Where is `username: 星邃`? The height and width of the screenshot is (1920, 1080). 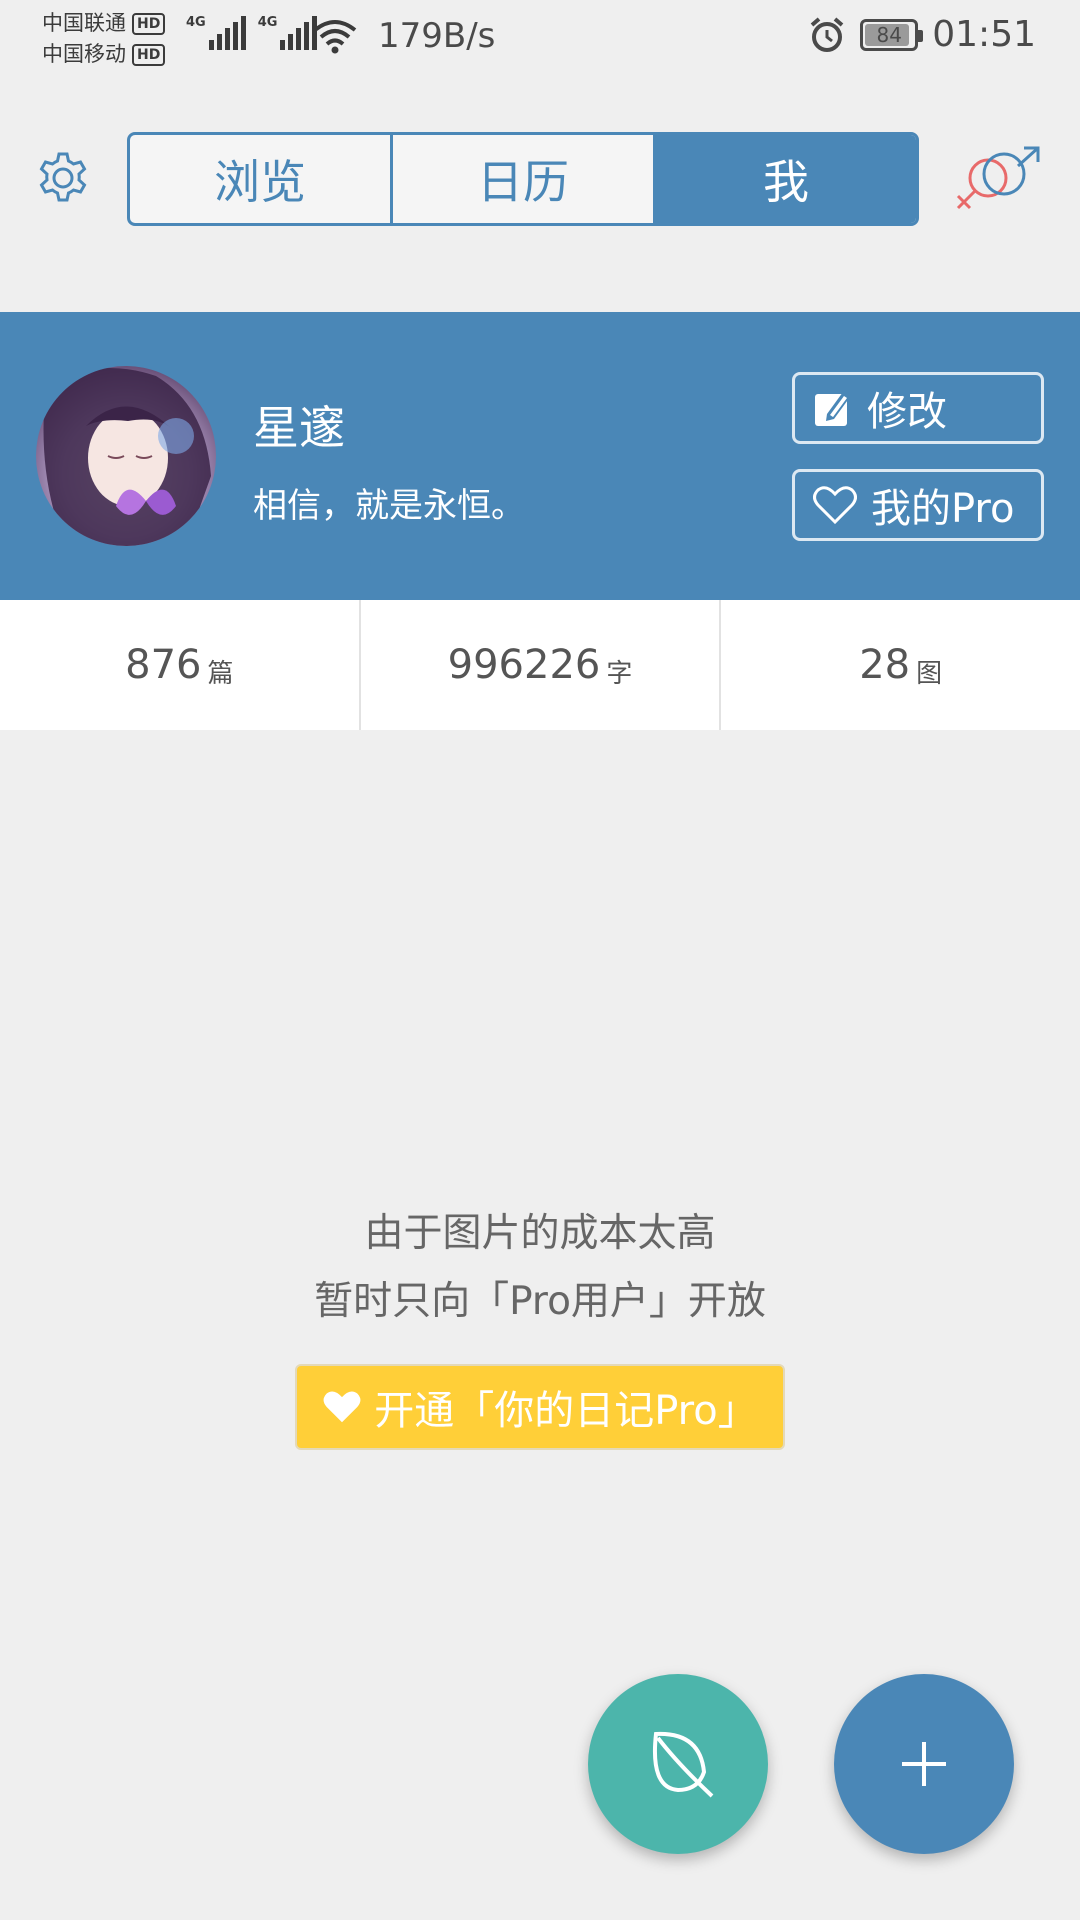
username: 星邃 is located at coordinates (299, 428).